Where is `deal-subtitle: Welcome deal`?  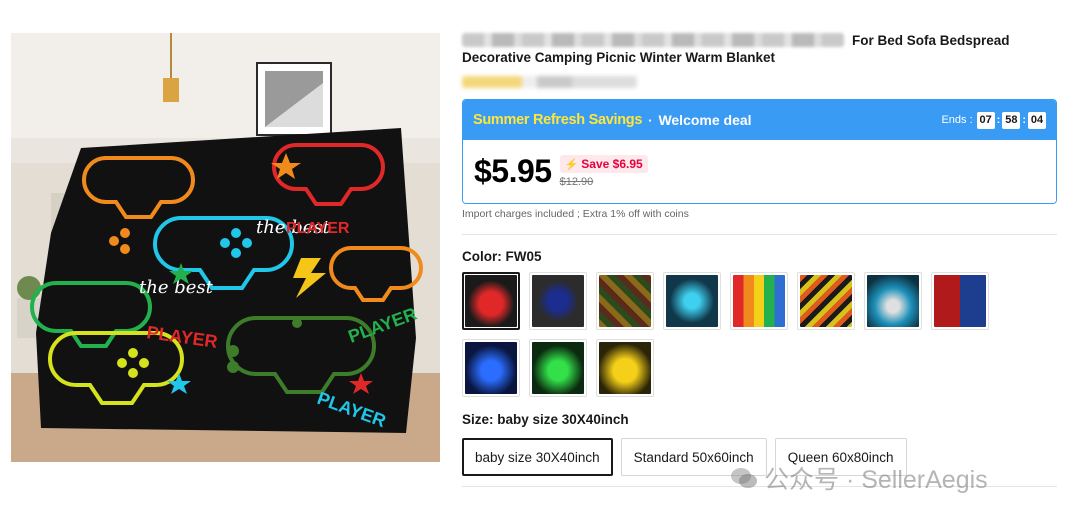
deal-subtitle: Welcome deal is located at coordinates (705, 120).